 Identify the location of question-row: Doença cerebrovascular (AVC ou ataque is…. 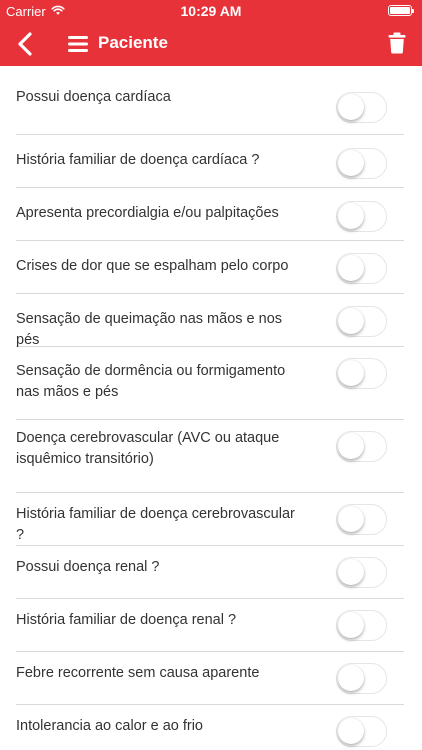
(210, 456).